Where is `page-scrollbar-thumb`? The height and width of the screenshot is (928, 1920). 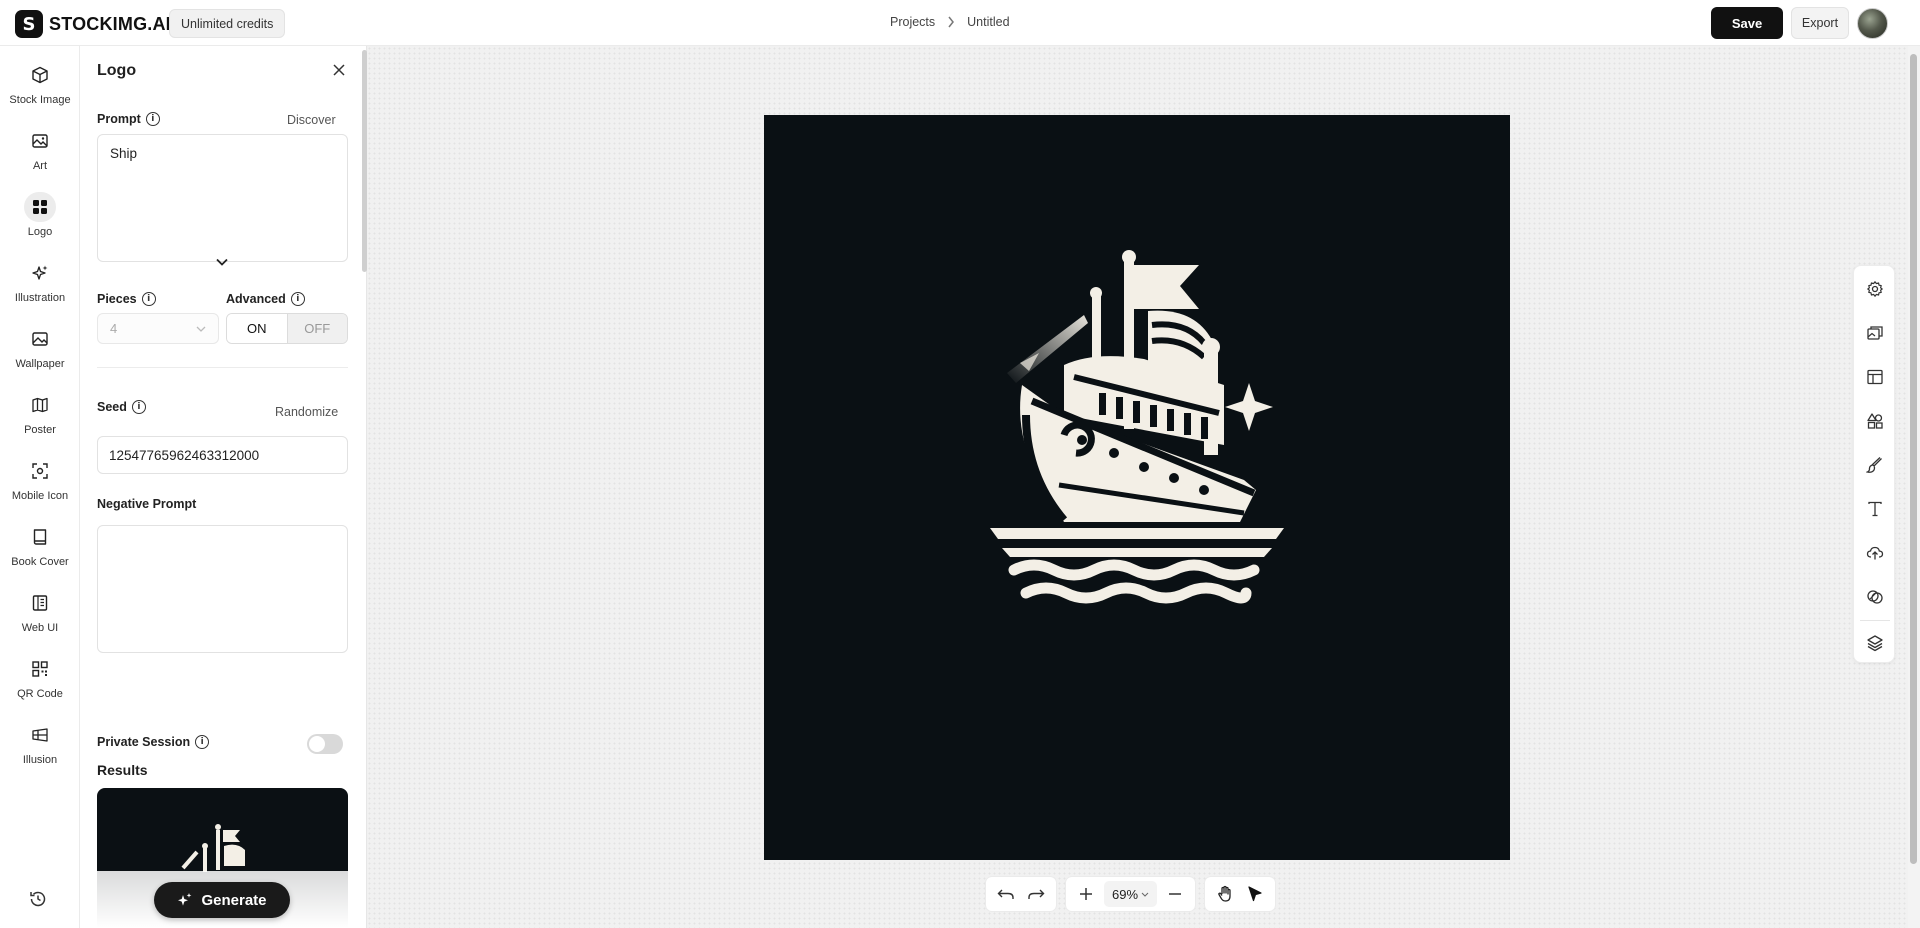 page-scrollbar-thumb is located at coordinates (1913, 459).